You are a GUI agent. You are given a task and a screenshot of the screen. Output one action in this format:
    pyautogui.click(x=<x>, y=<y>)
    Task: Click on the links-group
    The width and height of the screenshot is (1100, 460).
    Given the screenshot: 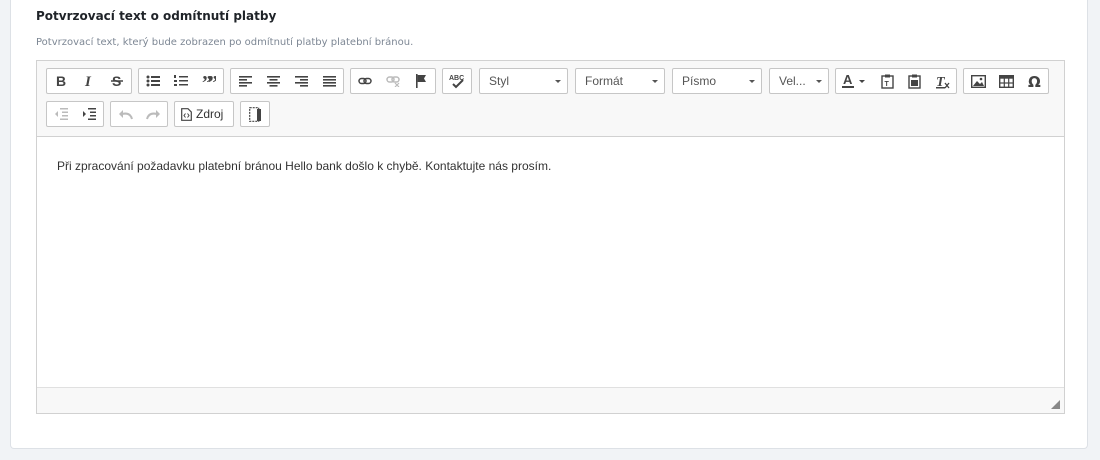 What is the action you would take?
    pyautogui.click(x=393, y=81)
    